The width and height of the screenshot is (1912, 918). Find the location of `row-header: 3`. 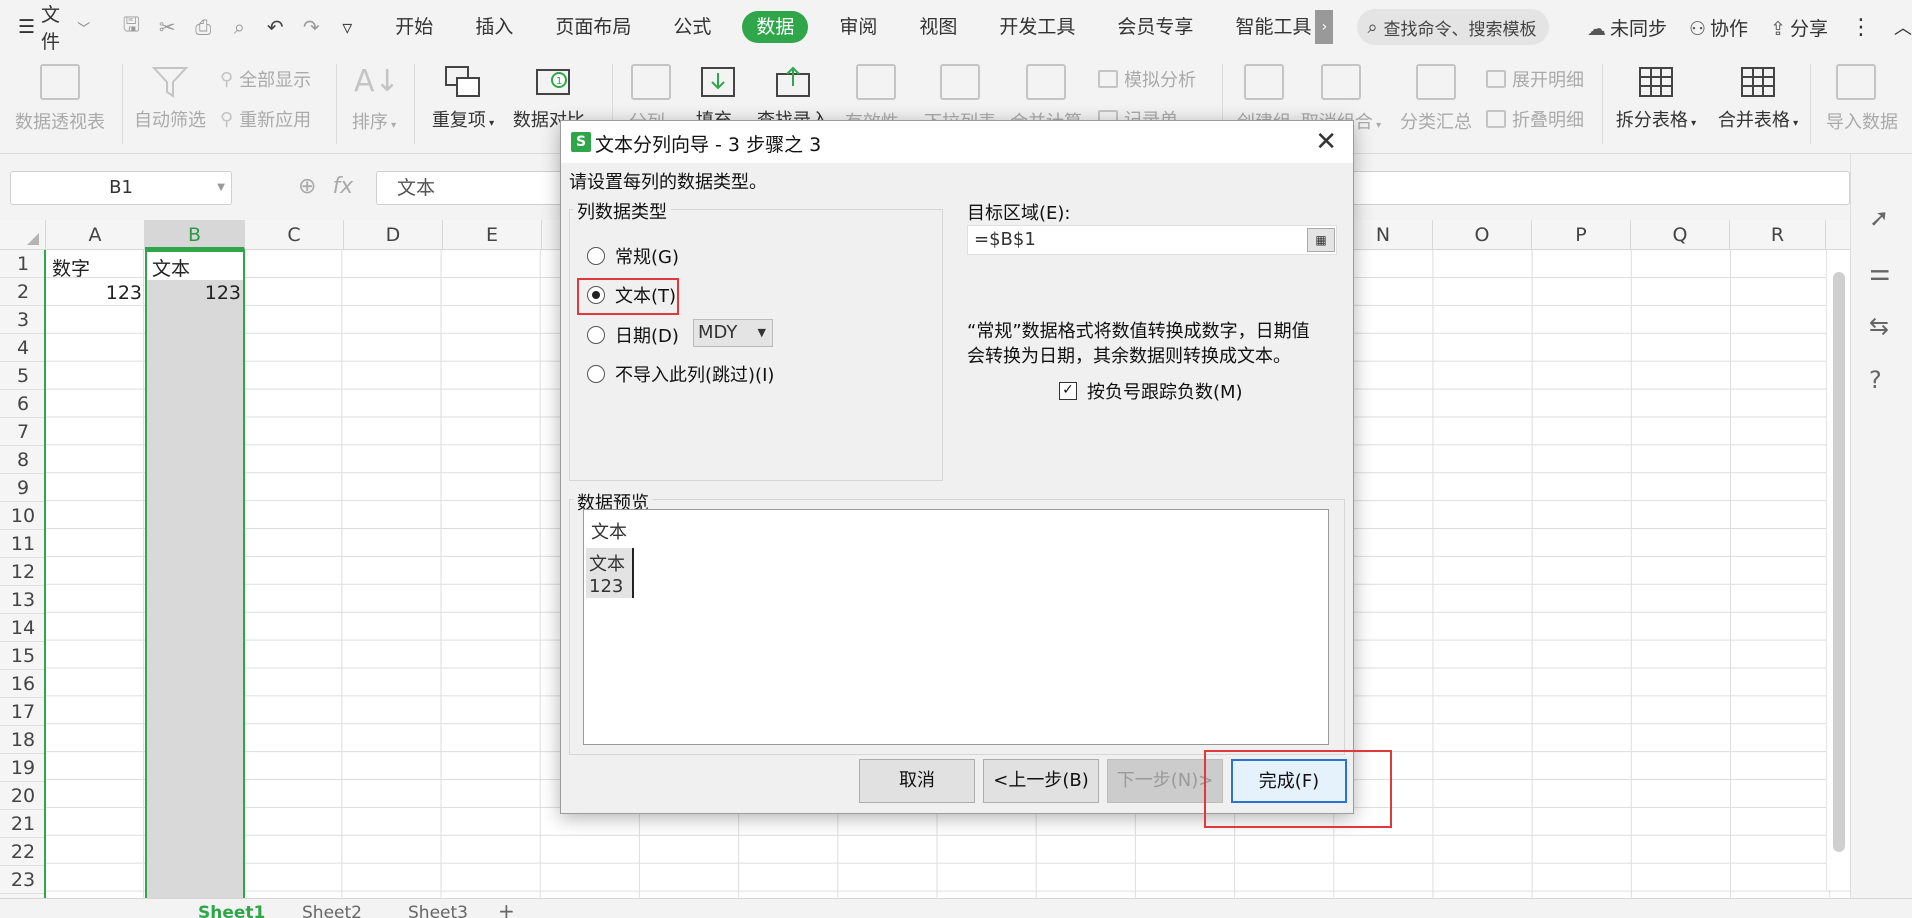

row-header: 3 is located at coordinates (23, 320).